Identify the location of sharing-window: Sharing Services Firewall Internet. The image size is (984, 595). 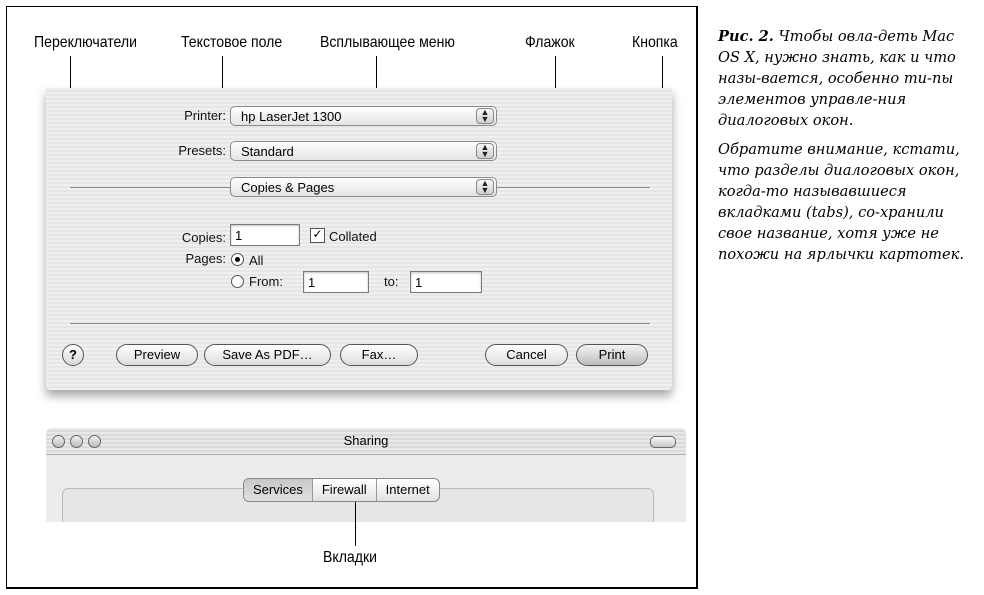
(366, 478).